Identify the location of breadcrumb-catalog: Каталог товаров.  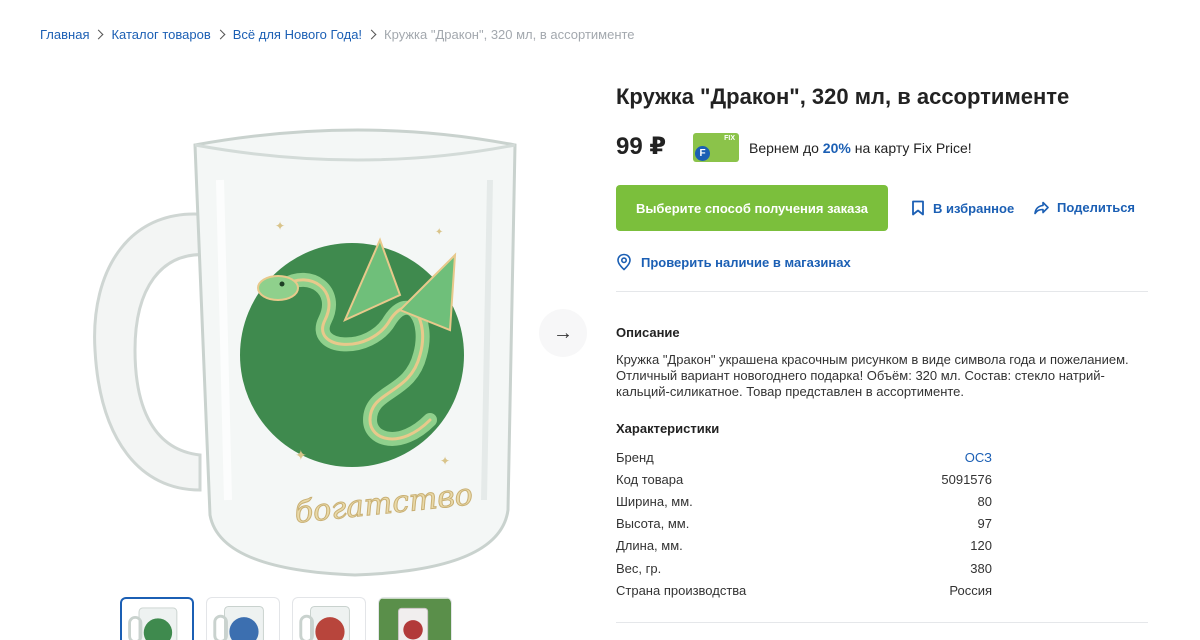
(160, 34).